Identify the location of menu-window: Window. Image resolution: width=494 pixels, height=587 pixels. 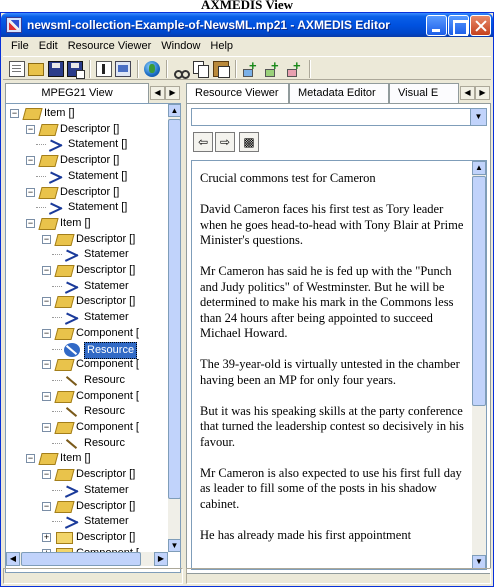
(180, 47).